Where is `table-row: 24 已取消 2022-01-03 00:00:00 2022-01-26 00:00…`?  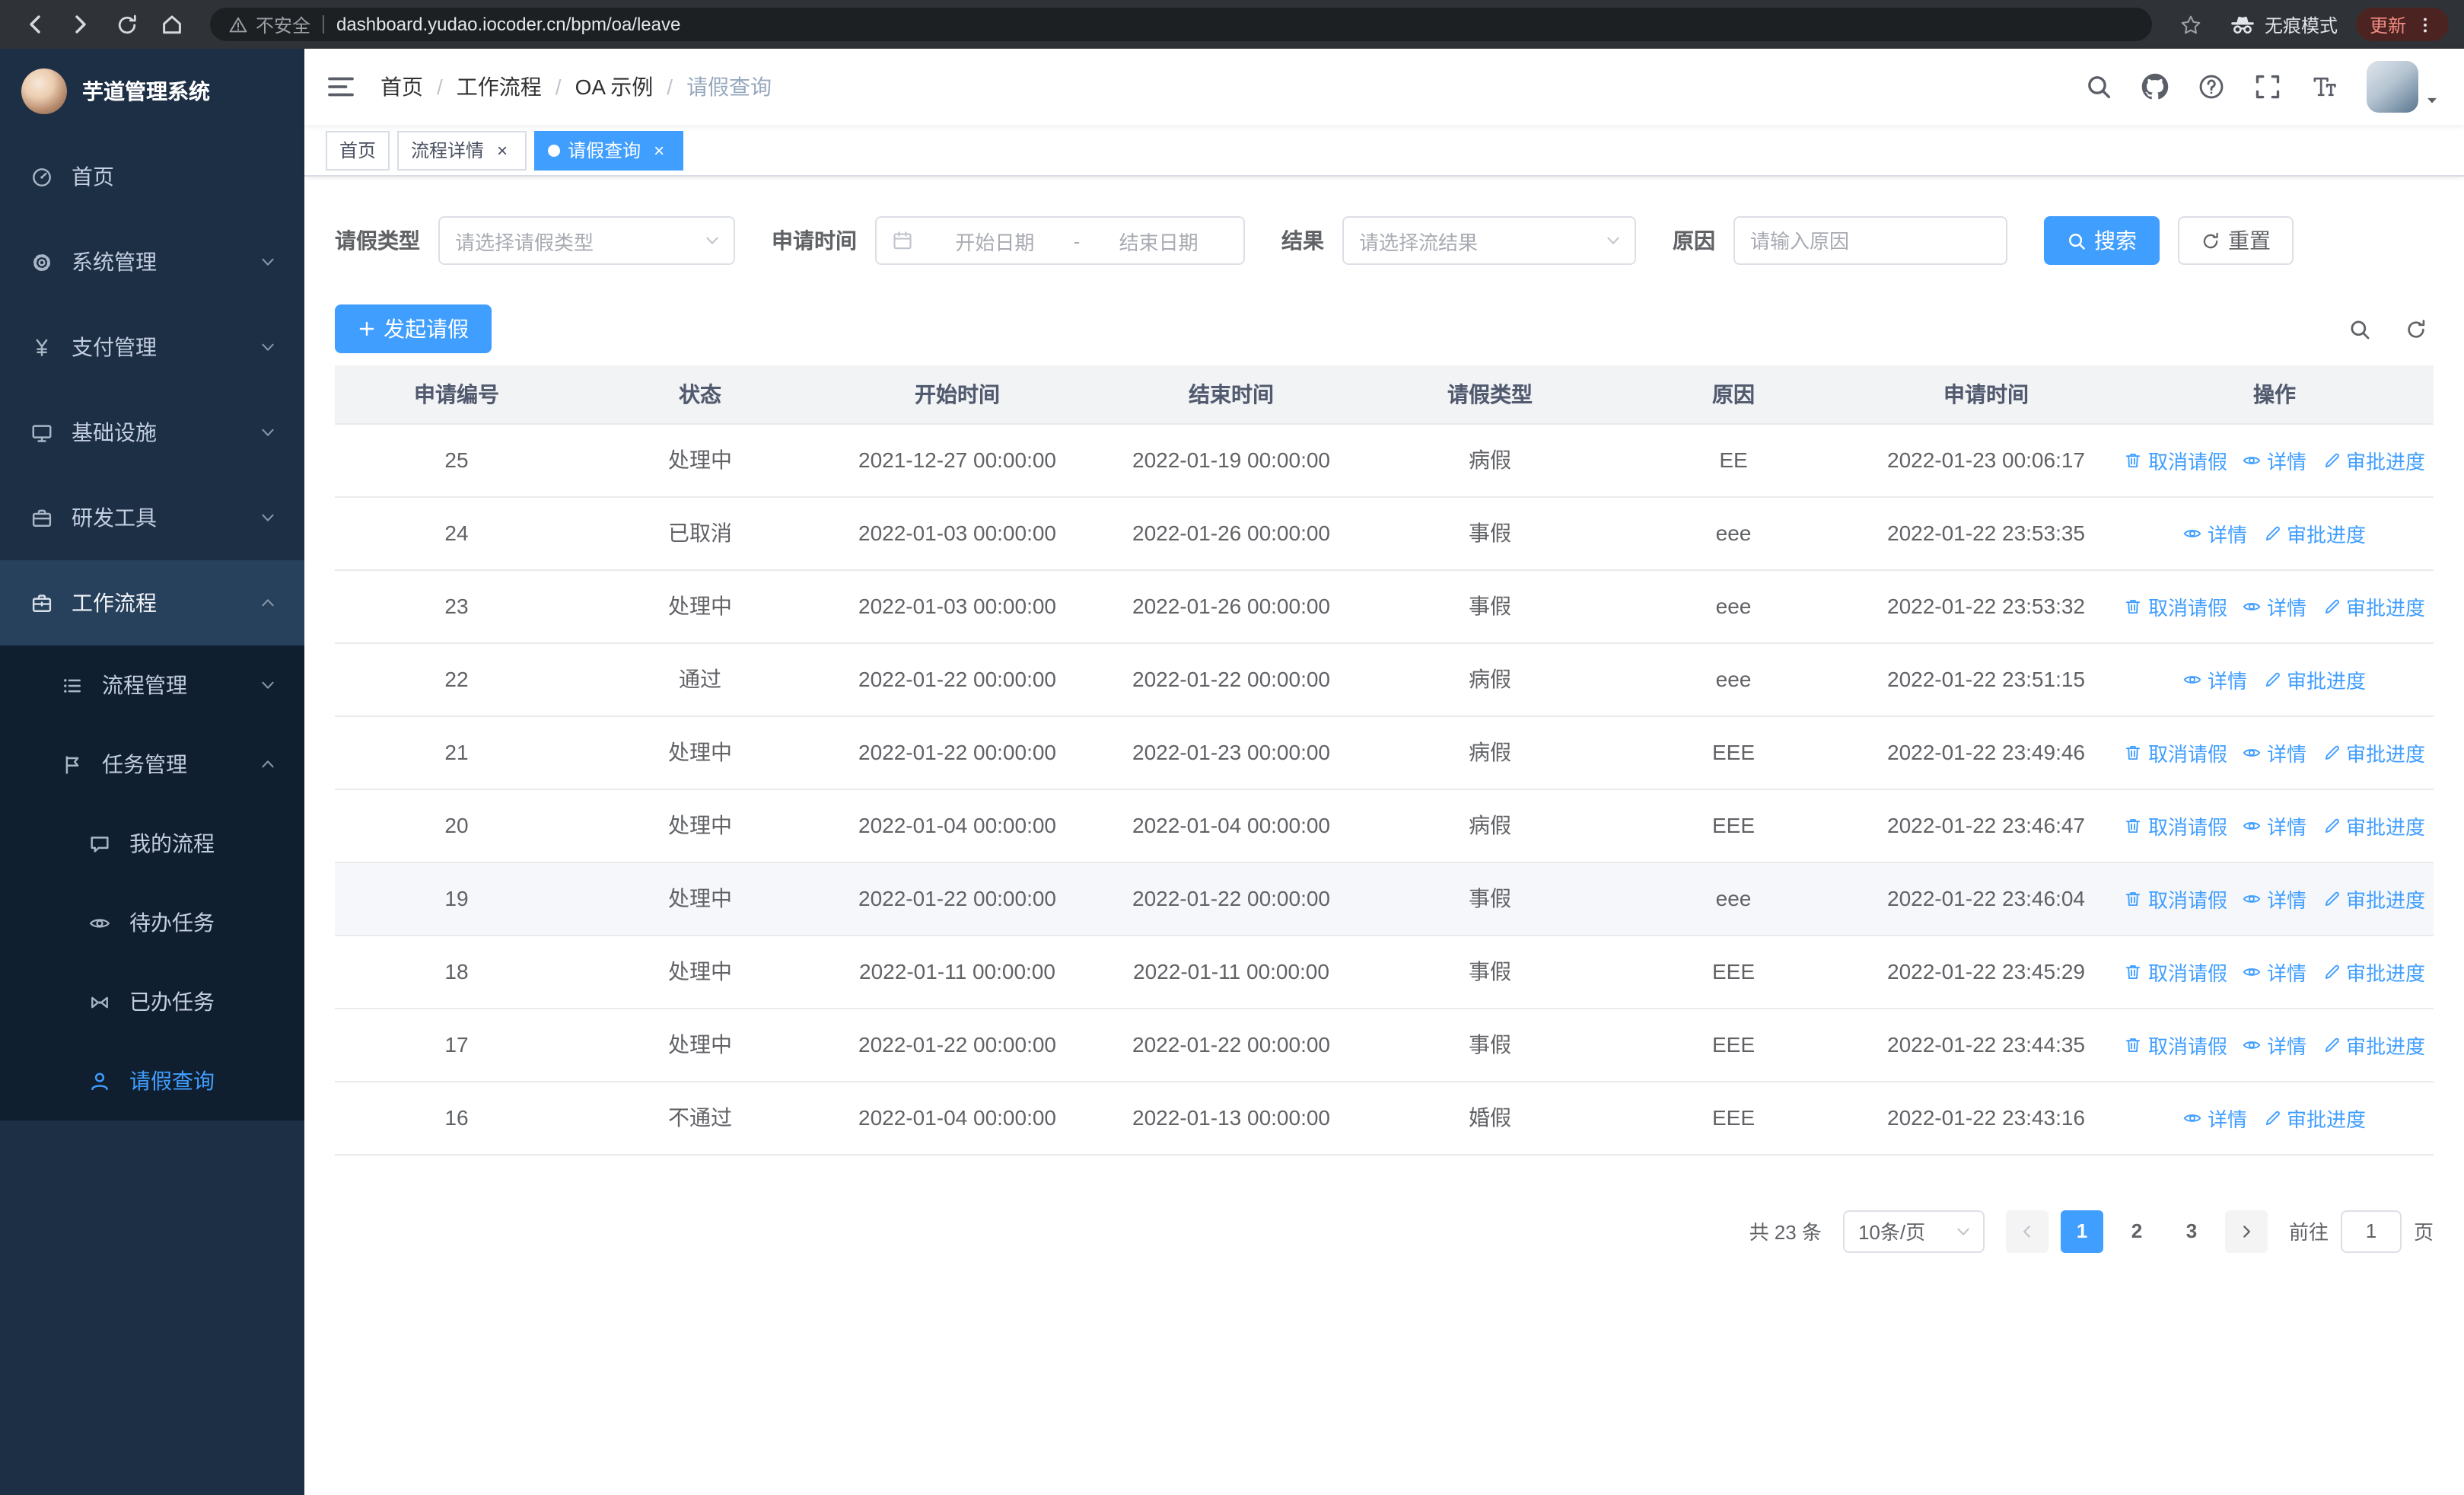
table-row: 24 已取消 2022-01-03 00:00:00 2022-01-26 00:00… is located at coordinates (1384, 533).